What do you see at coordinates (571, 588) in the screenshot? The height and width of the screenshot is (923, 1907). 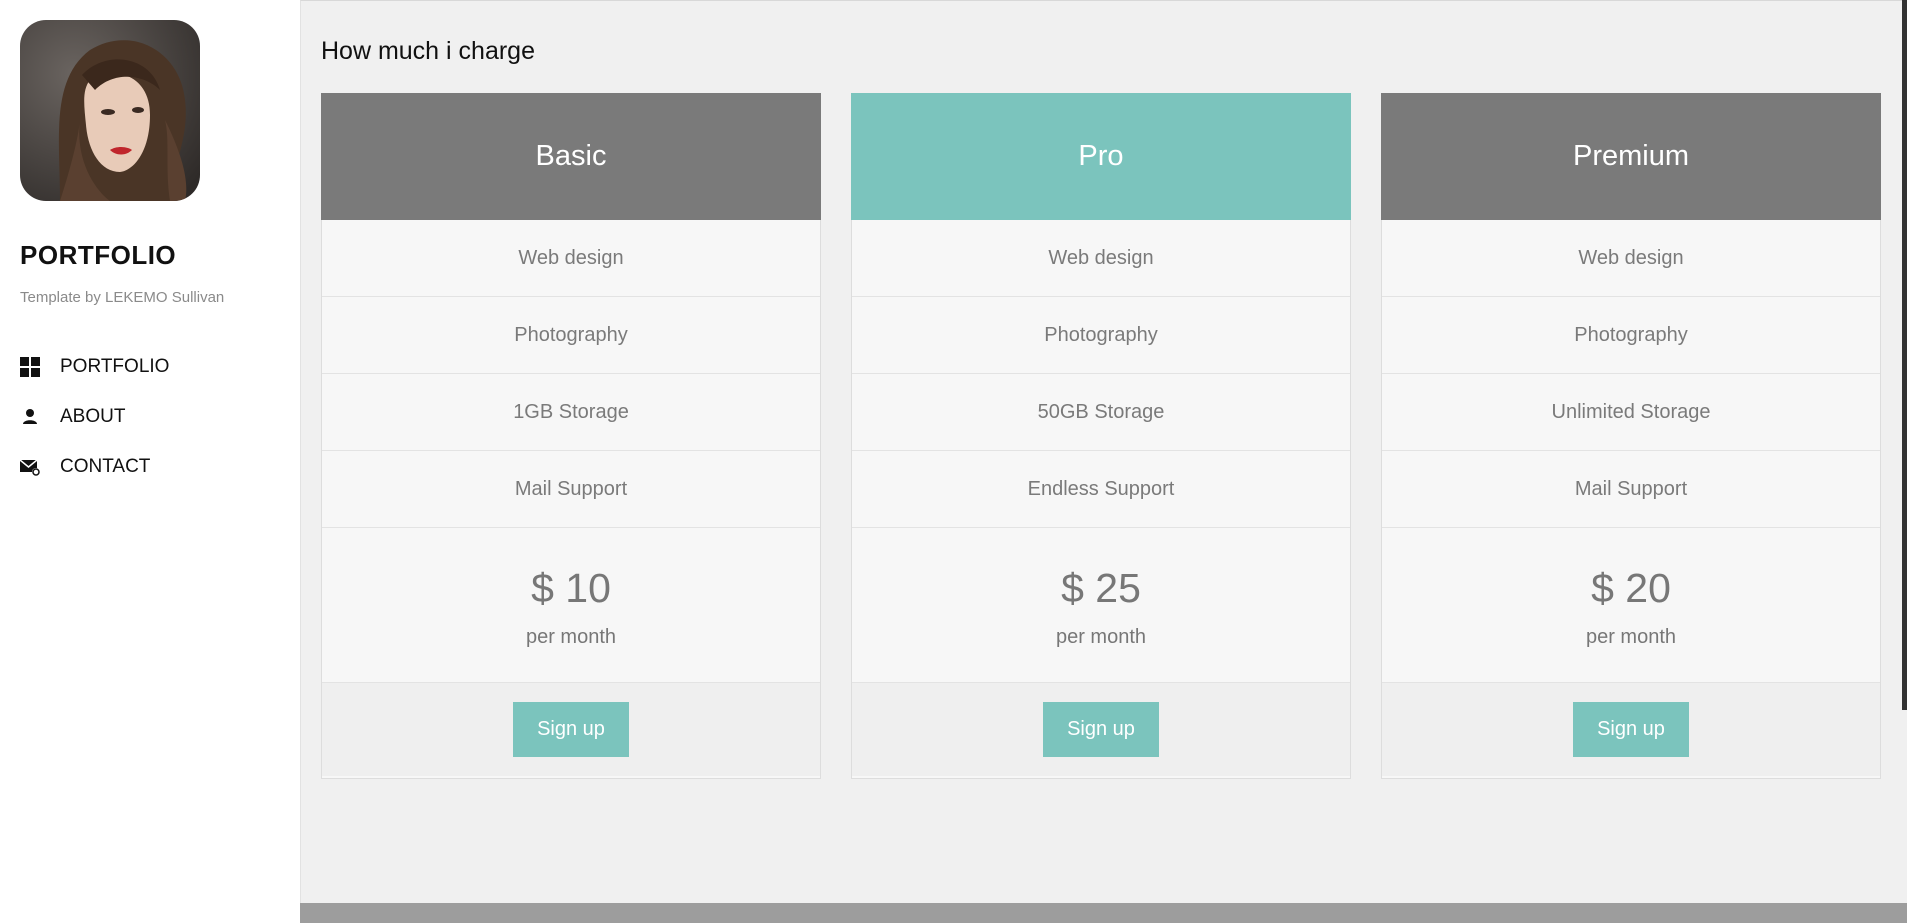 I see `plan-price: $ 10` at bounding box center [571, 588].